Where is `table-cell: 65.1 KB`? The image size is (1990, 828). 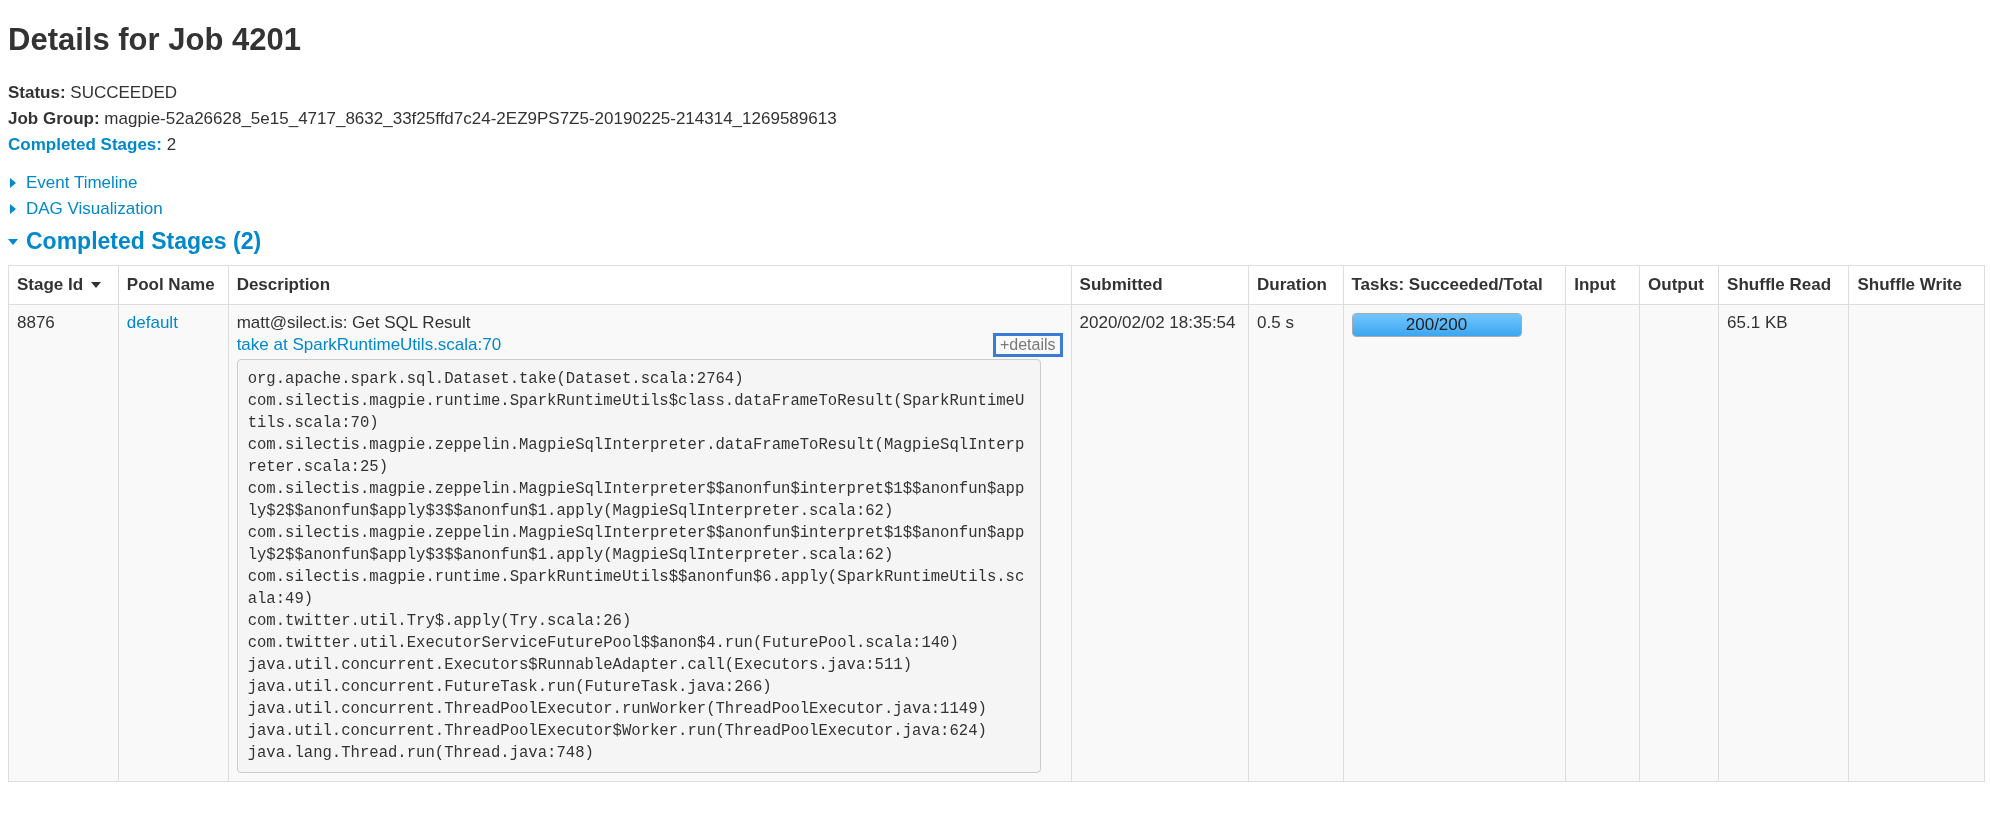 table-cell: 65.1 KB is located at coordinates (1783, 543).